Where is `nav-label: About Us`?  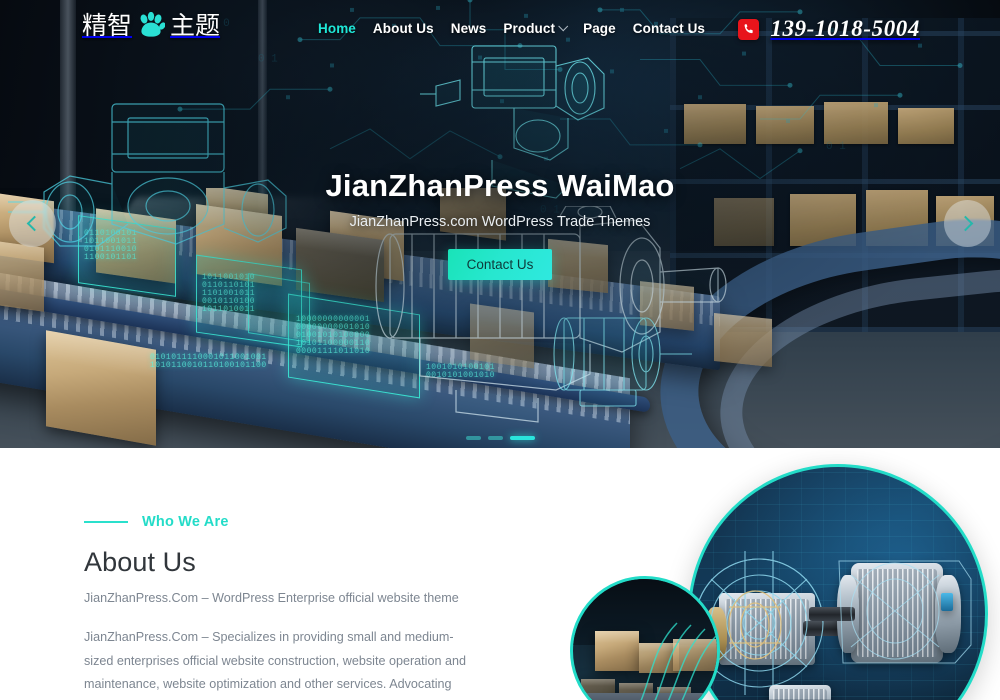 nav-label: About Us is located at coordinates (403, 28).